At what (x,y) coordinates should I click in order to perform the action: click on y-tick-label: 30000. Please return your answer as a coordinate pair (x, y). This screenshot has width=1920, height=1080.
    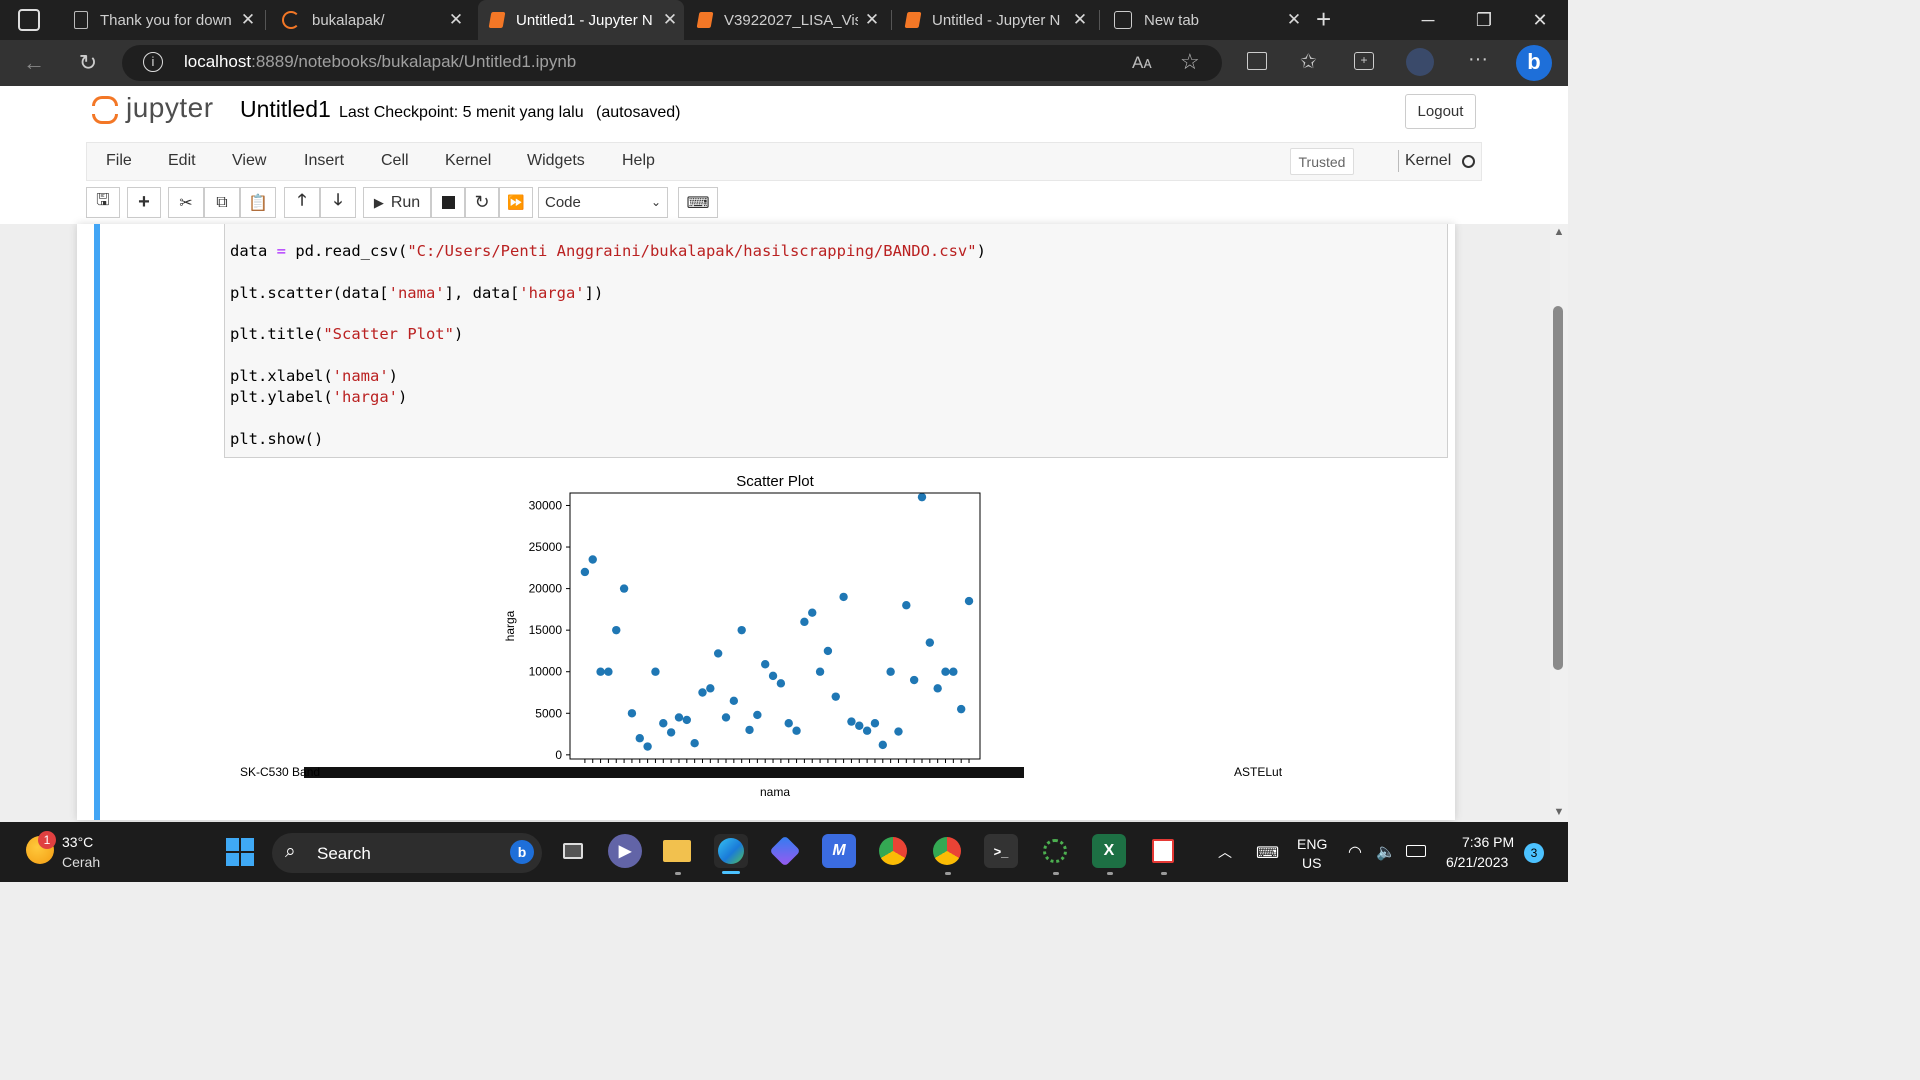
    Looking at the image, I should click on (546, 505).